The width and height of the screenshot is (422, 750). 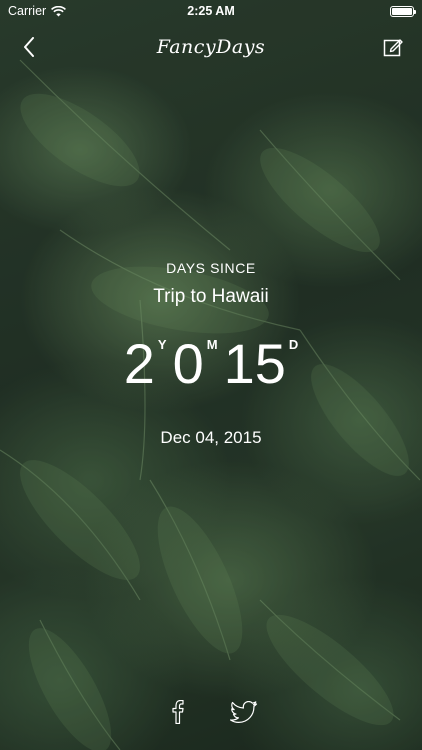 What do you see at coordinates (211, 712) in the screenshot?
I see `share-bar` at bounding box center [211, 712].